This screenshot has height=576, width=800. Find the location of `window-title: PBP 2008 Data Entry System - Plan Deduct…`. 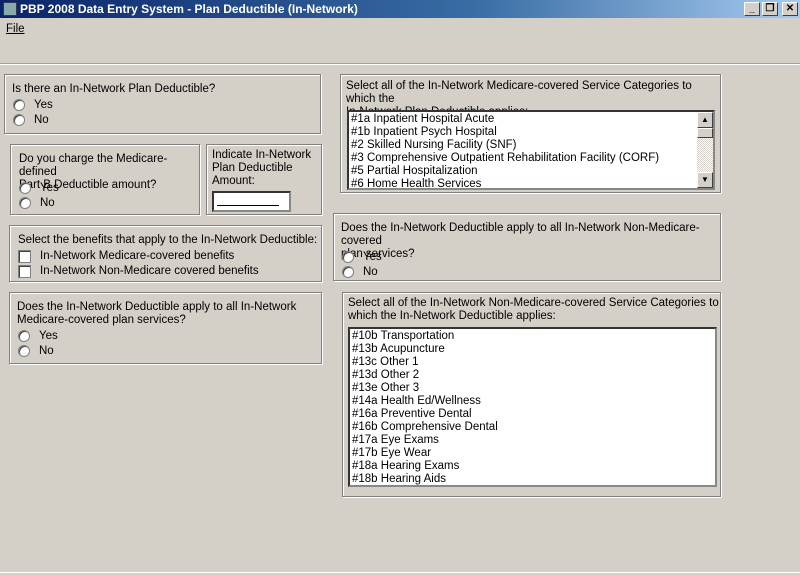

window-title: PBP 2008 Data Entry System - Plan Deduct… is located at coordinates (189, 9).